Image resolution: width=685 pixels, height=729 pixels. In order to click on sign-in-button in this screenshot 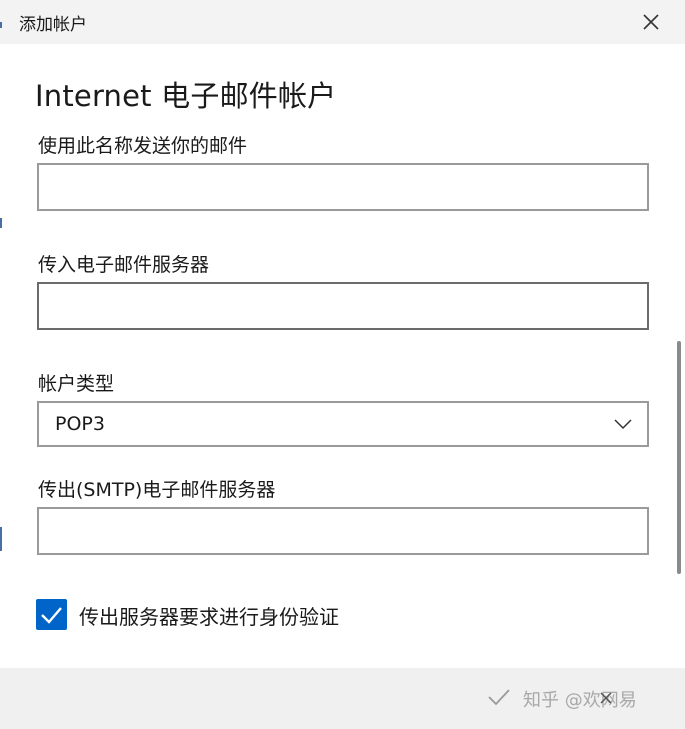, I will do `click(499, 697)`.